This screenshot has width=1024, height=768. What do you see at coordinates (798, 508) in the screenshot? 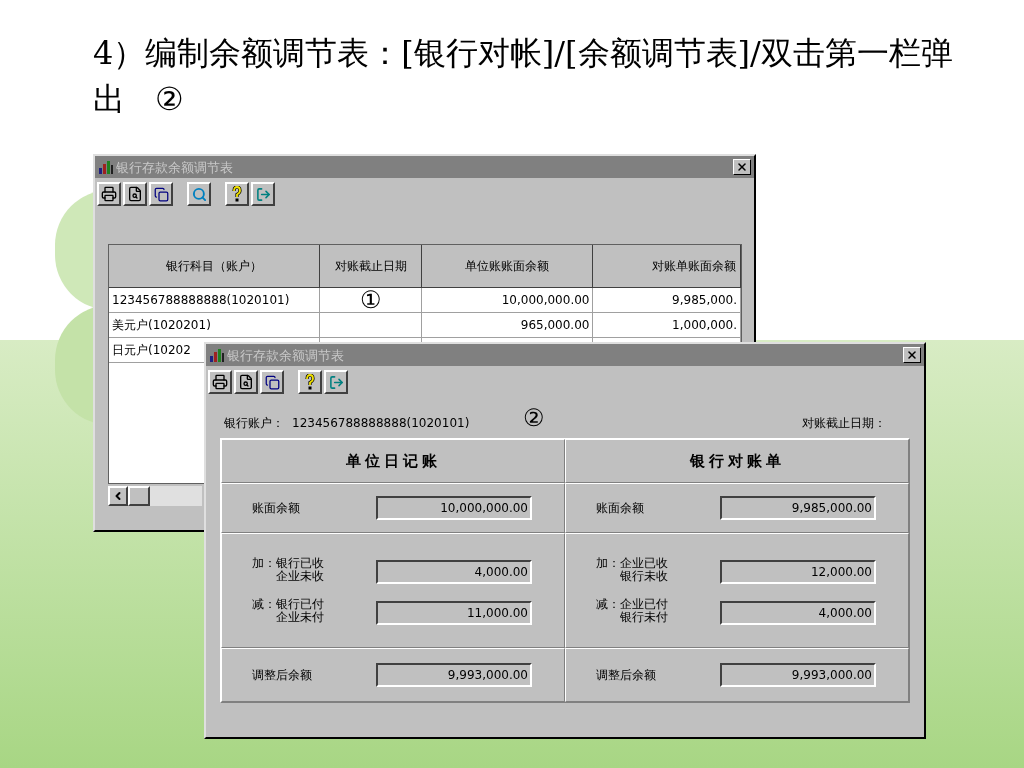
I see `amount-field: 9,985,000.00` at bounding box center [798, 508].